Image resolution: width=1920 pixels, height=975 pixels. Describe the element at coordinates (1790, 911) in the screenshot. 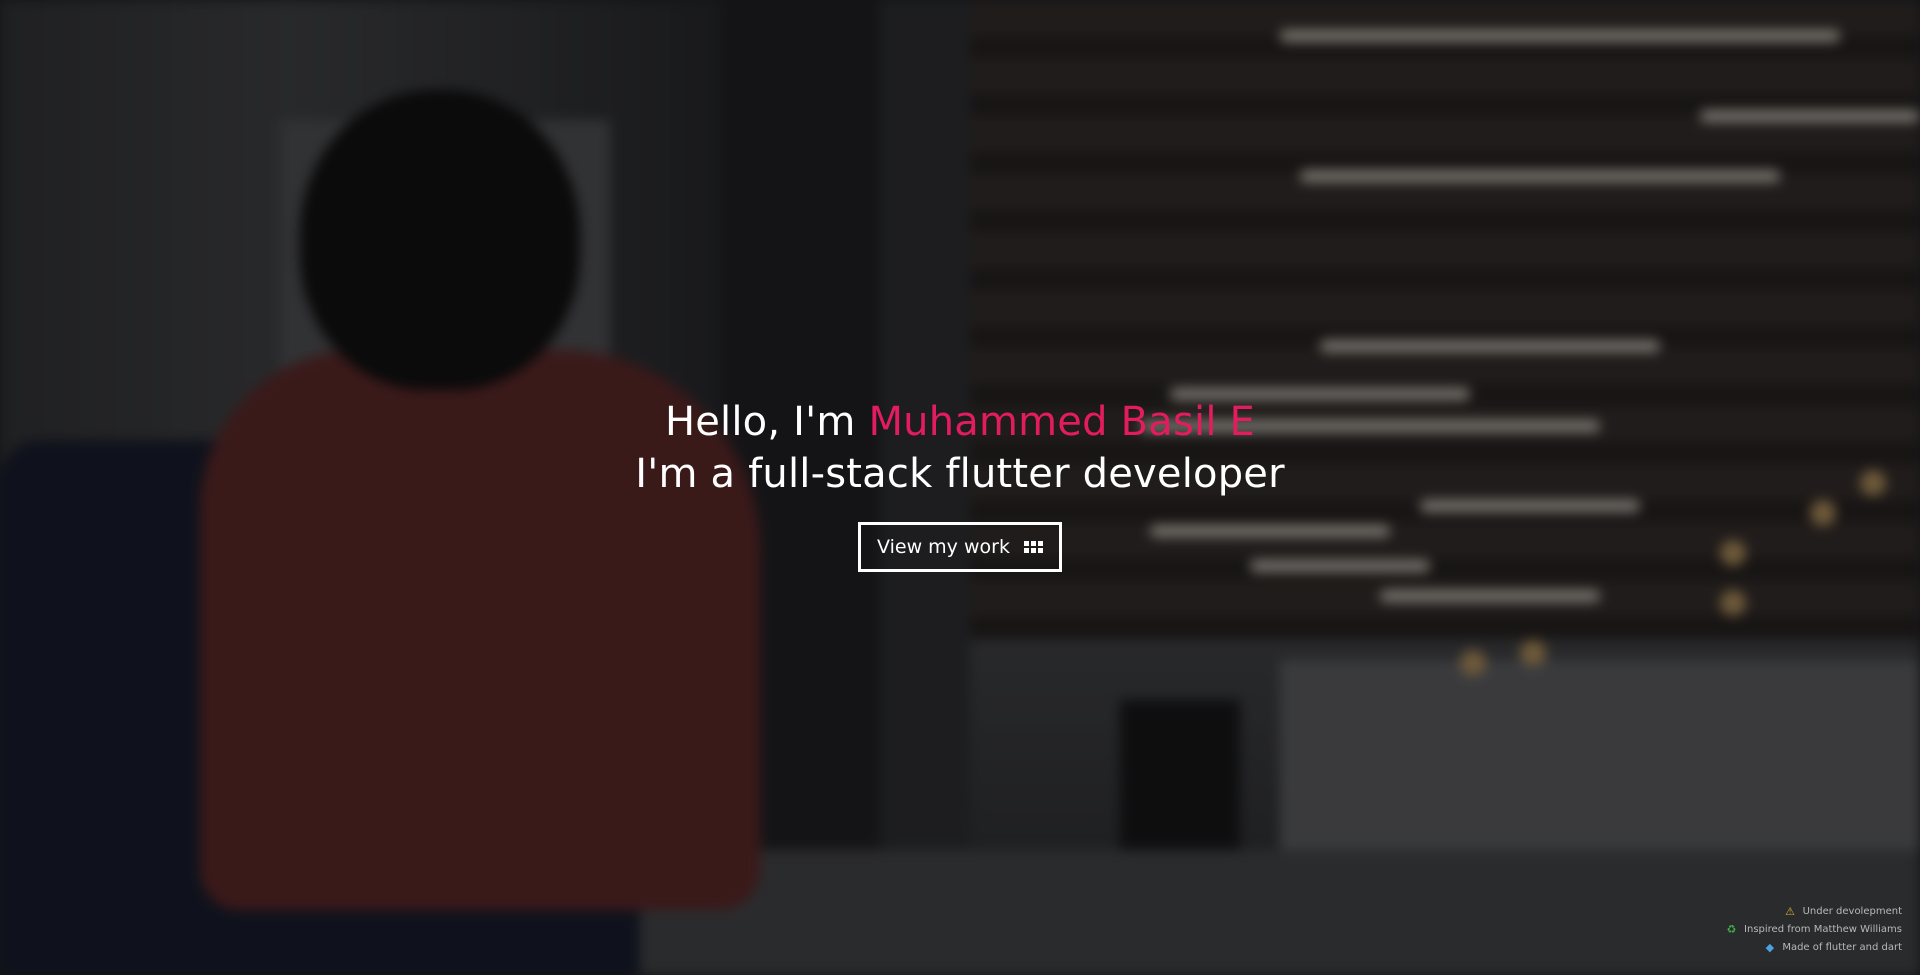

I see `warning-icon: ⚠` at that location.